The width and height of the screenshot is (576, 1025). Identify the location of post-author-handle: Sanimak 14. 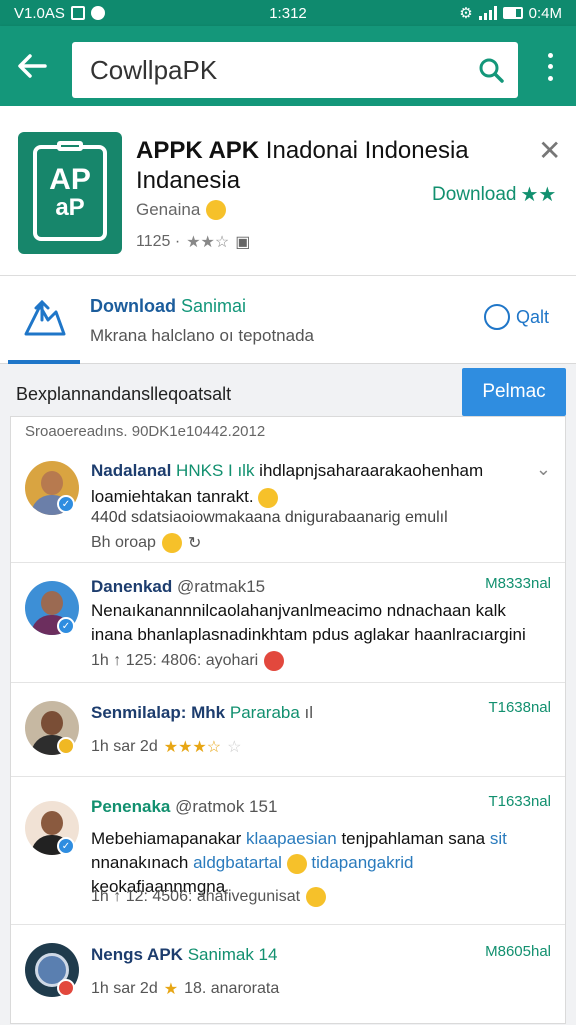
(232, 954).